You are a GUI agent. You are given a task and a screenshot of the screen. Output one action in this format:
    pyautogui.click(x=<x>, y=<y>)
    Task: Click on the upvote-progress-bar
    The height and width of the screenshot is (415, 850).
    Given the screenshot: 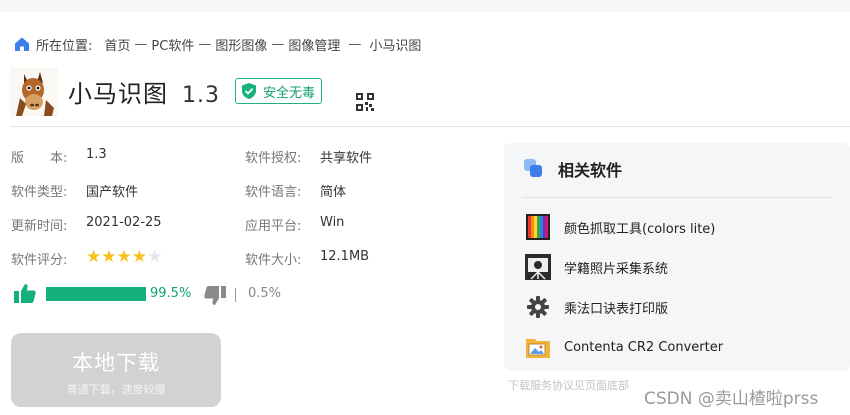 What is the action you would take?
    pyautogui.click(x=96, y=294)
    